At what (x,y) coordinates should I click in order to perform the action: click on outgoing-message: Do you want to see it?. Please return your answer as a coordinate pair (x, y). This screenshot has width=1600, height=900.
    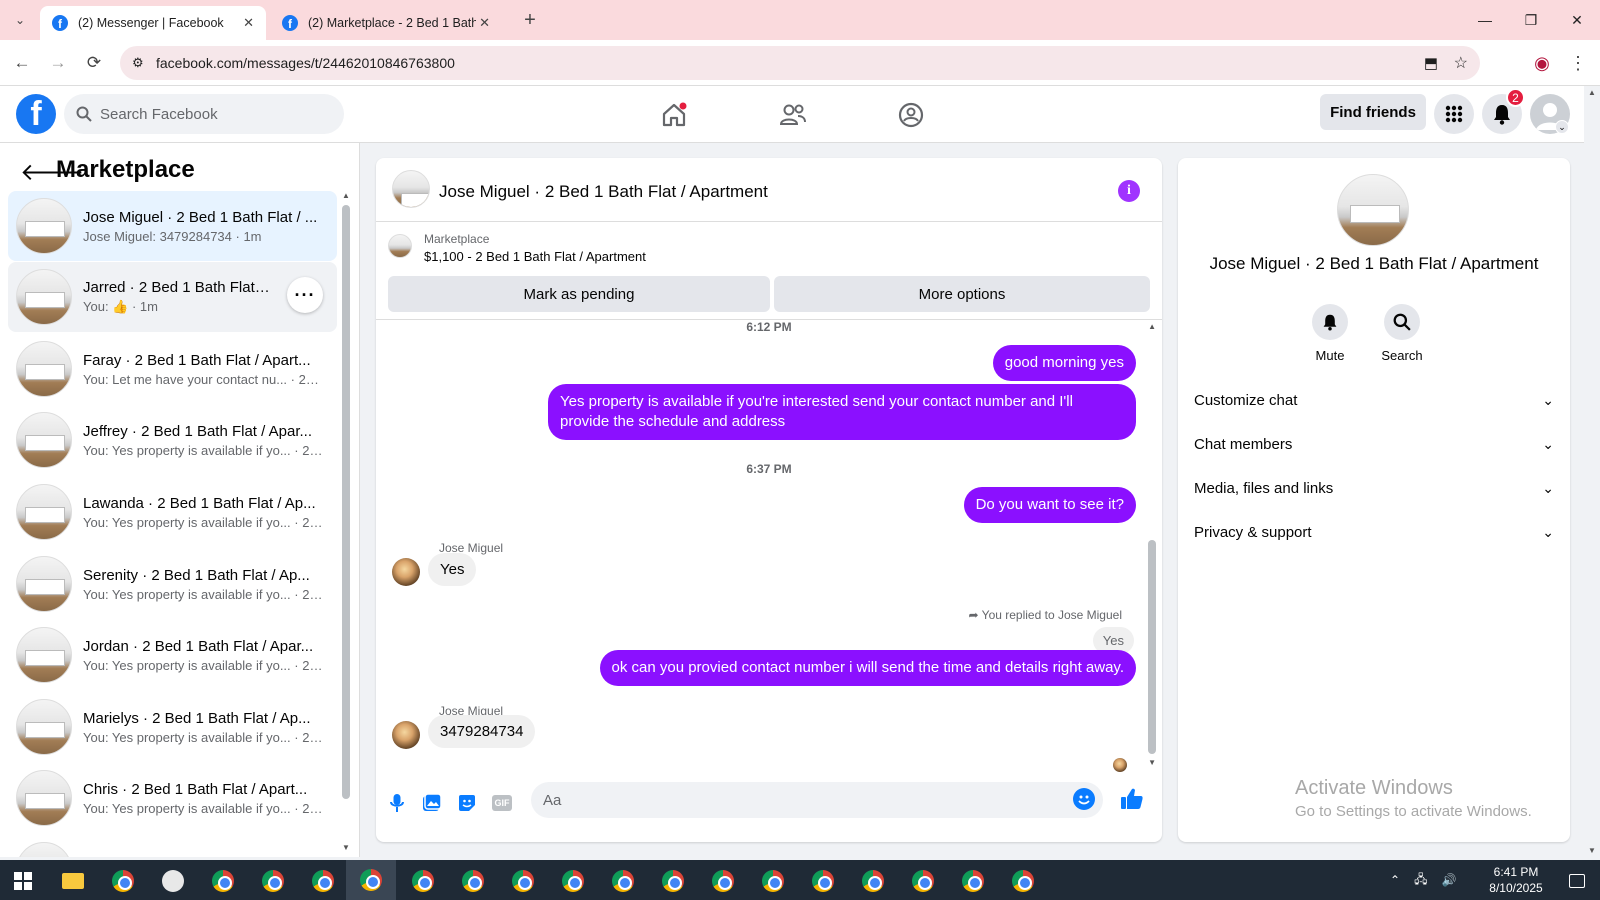
    Looking at the image, I should click on (1049, 505).